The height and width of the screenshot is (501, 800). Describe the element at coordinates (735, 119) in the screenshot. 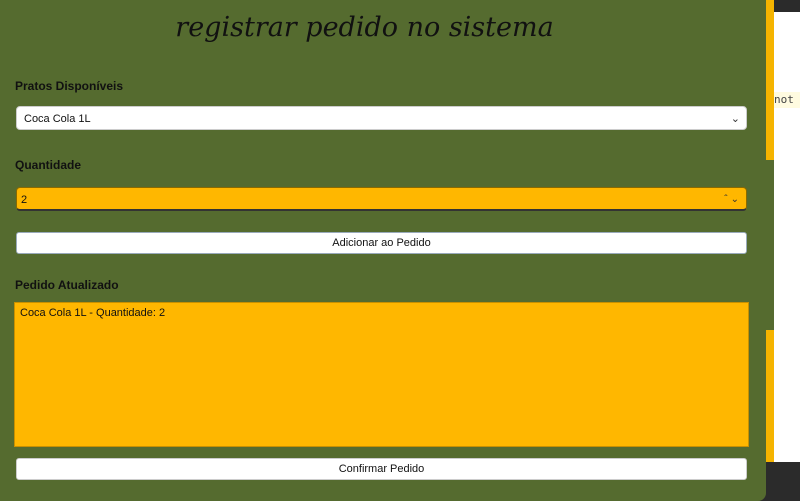

I see `chevron-down-icon: ⌄` at that location.